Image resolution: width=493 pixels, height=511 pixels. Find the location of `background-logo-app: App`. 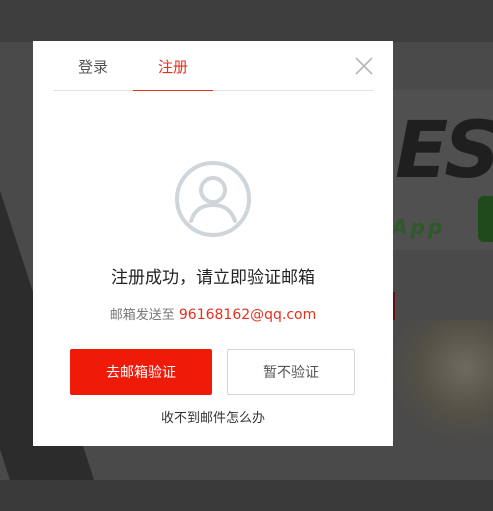

background-logo-app: App is located at coordinates (419, 227).